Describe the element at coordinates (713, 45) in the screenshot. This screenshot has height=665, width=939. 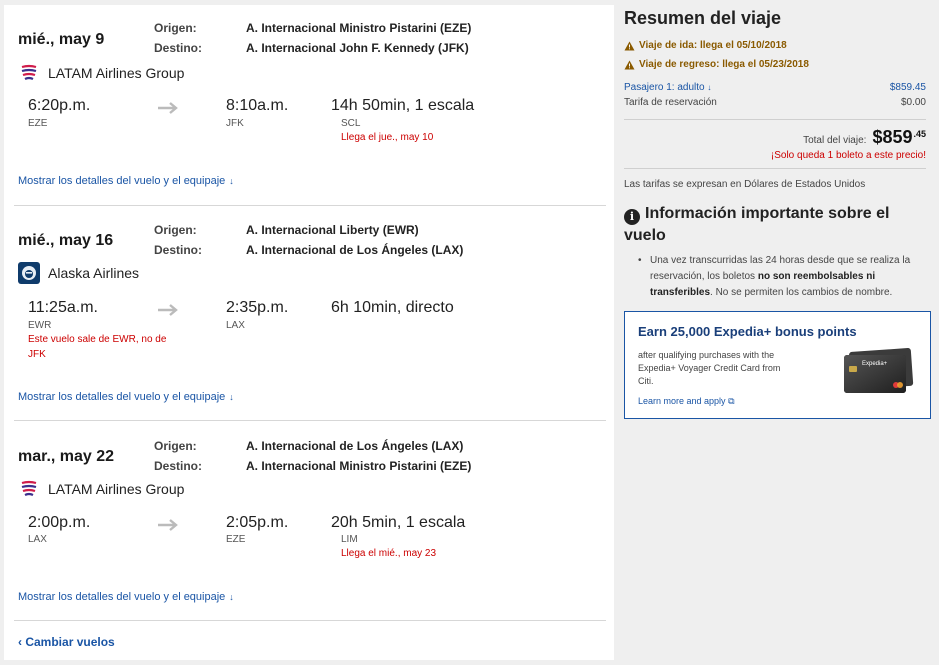
I see `outbound-warning-text: Viaje de ida: llega el 05/10/2018` at that location.